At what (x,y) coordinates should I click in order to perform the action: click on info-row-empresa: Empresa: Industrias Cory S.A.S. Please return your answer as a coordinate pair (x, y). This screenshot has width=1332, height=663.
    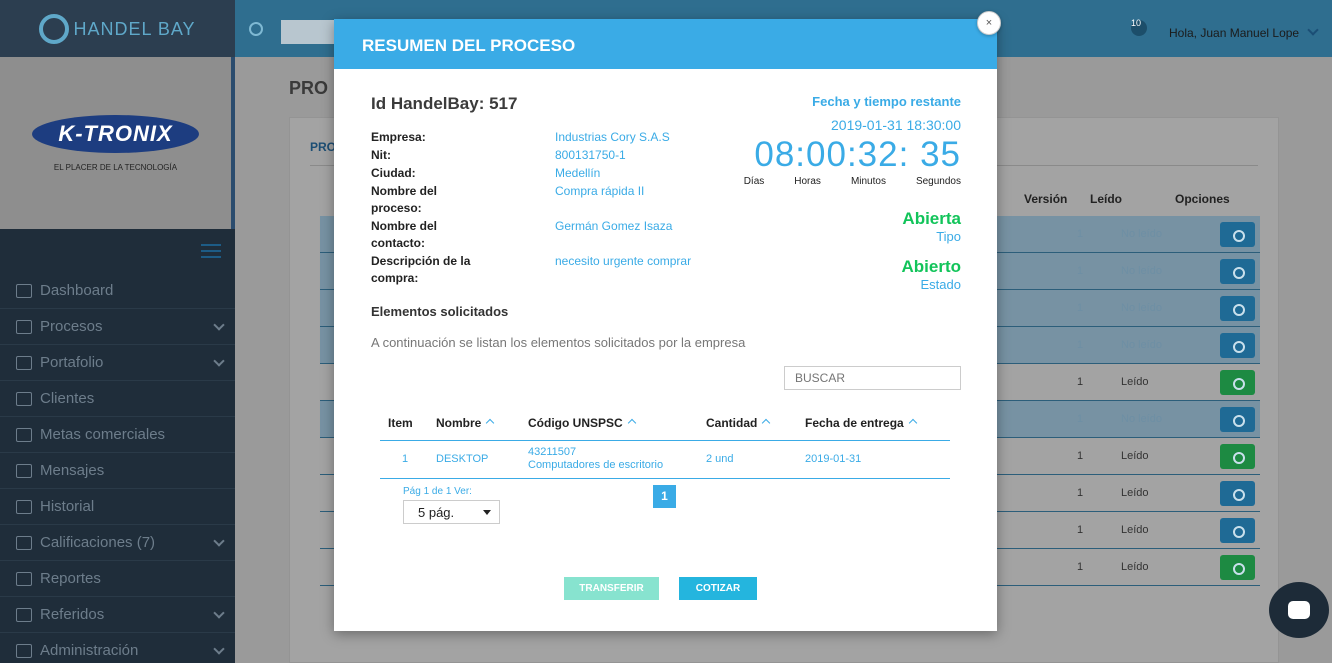
    Looking at the image, I should click on (541, 137).